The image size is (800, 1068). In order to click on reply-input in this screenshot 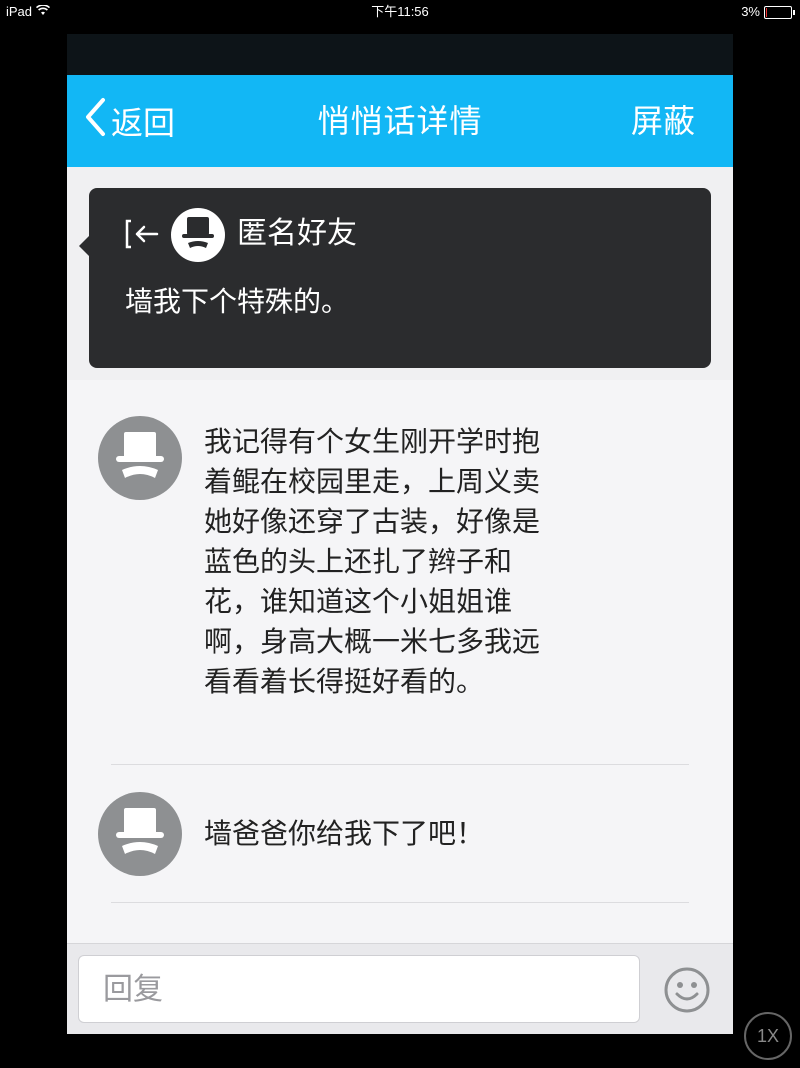, I will do `click(359, 989)`.